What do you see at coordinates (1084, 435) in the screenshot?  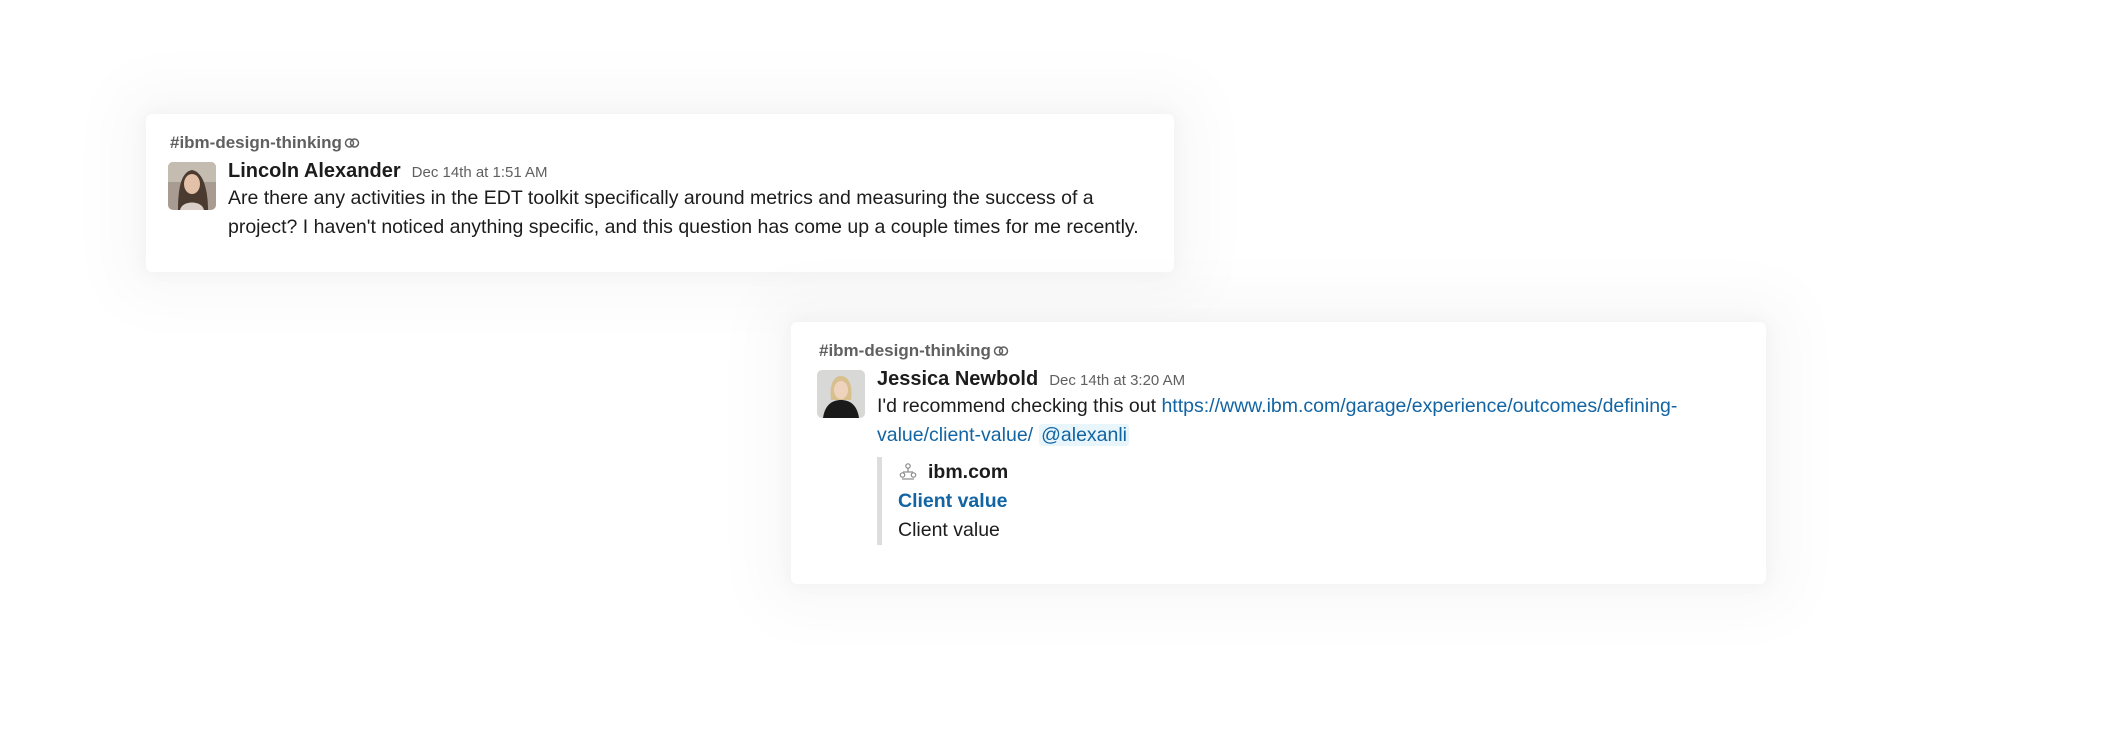 I see `user-mention: @alexanli` at bounding box center [1084, 435].